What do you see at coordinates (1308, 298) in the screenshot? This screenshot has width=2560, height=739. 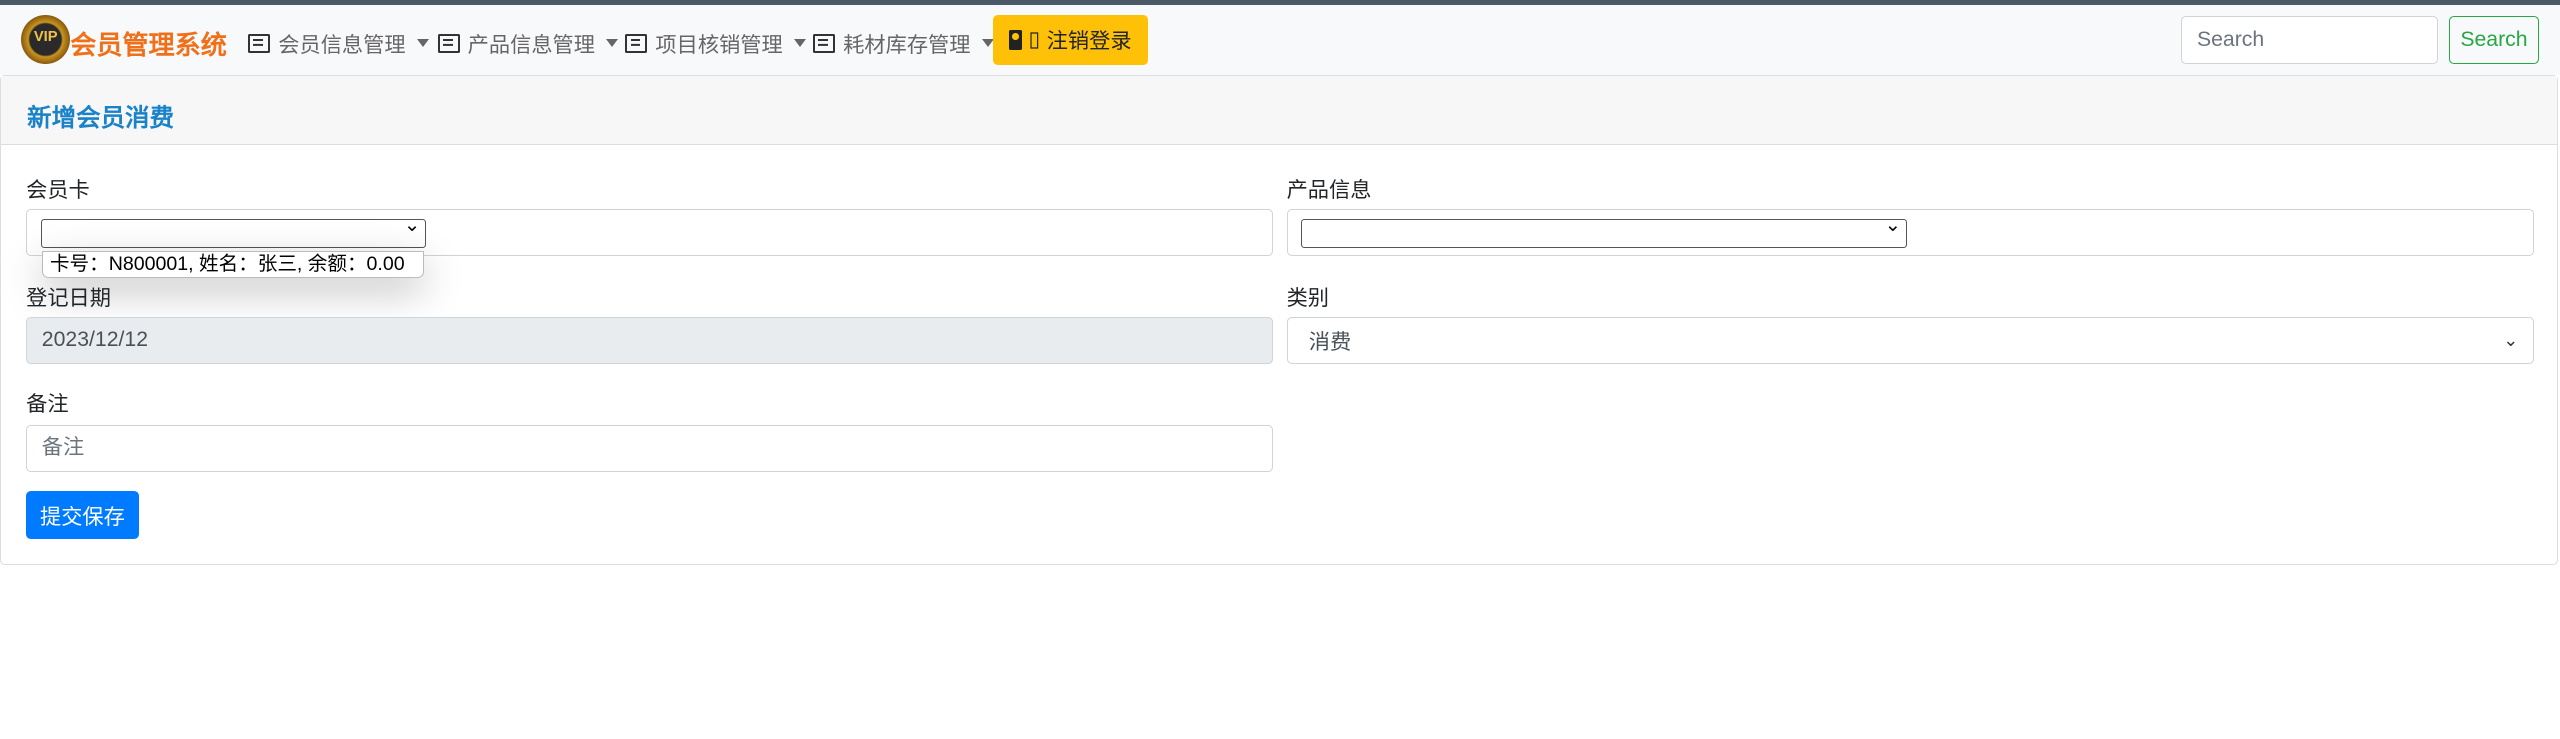 I see `category-label: 类别` at bounding box center [1308, 298].